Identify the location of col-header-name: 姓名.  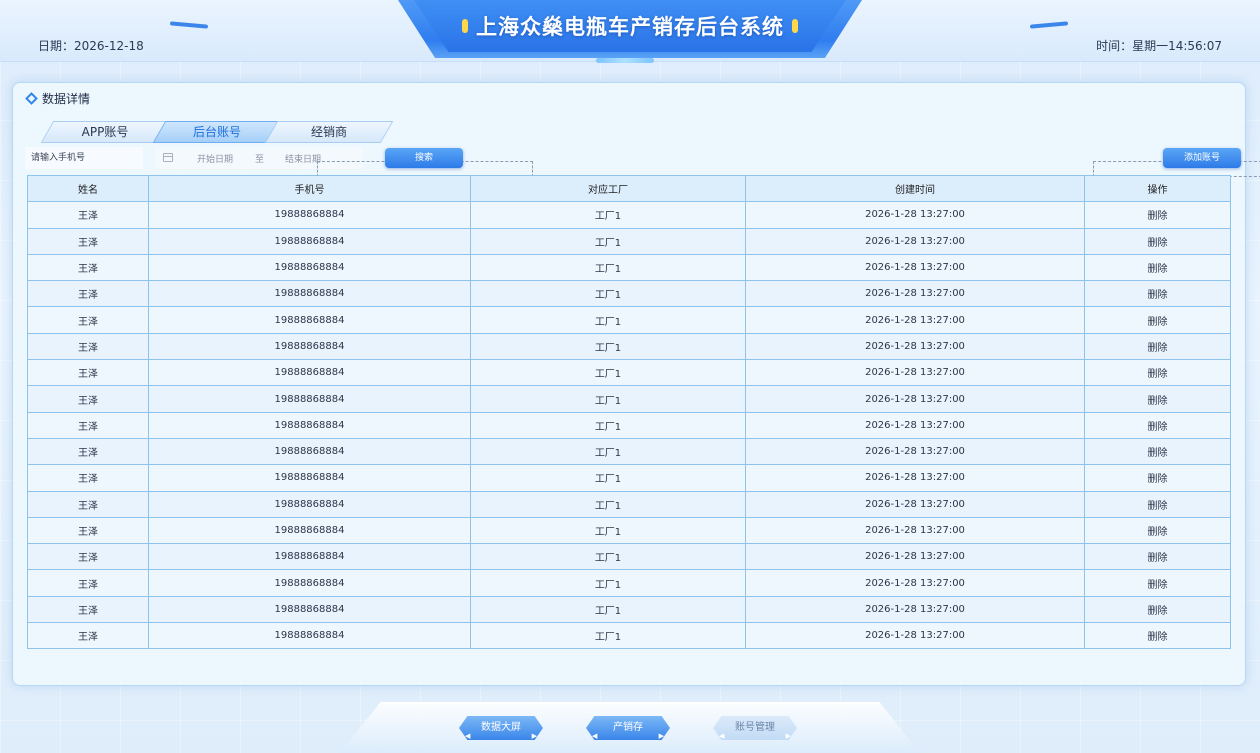
(88, 188).